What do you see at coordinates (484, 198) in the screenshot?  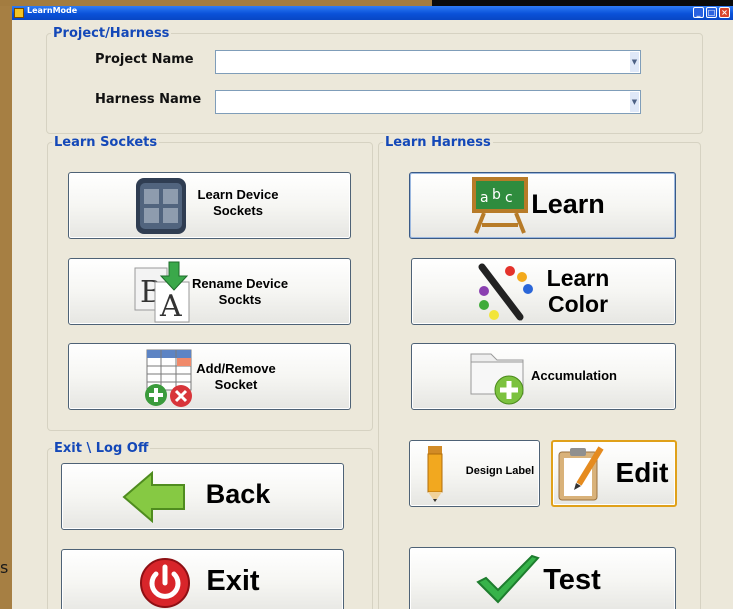 I see `svg-text: a` at bounding box center [484, 198].